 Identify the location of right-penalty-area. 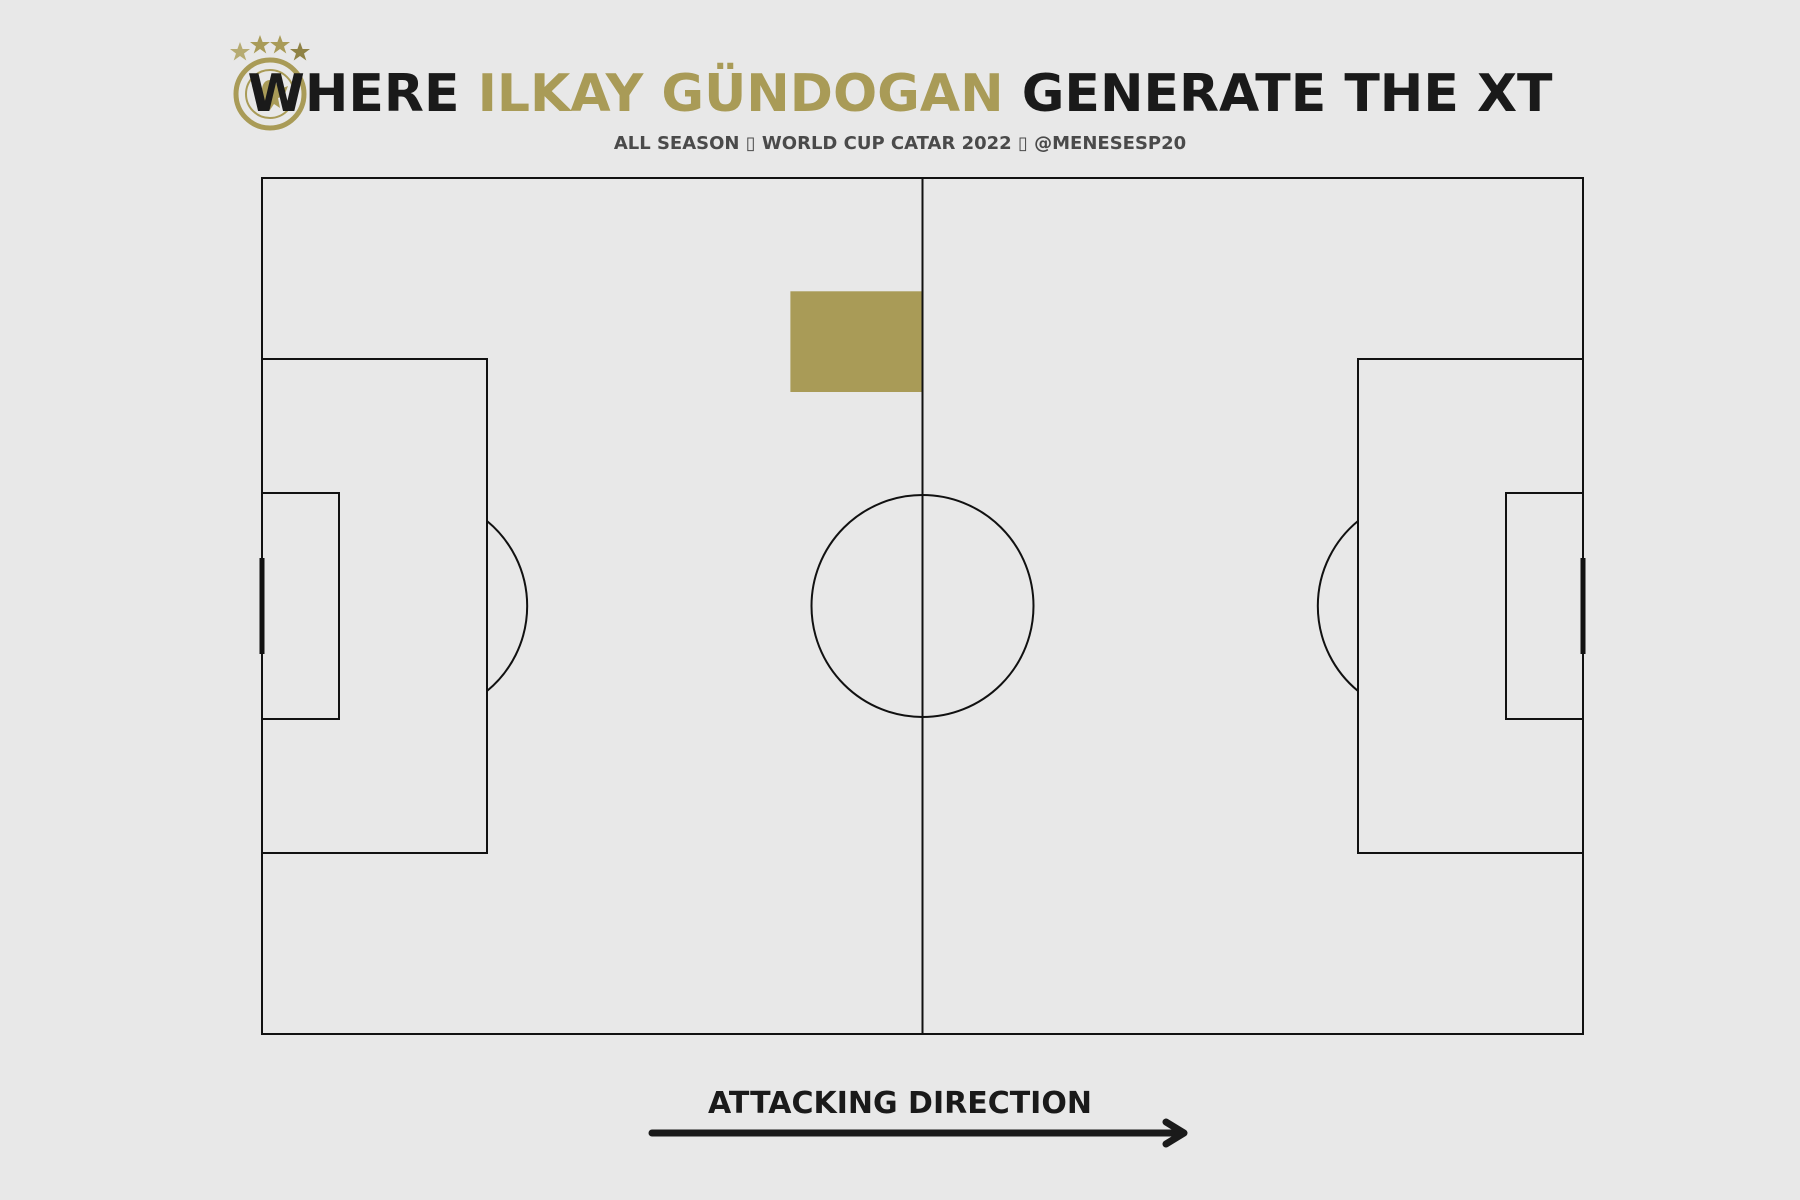
(1470, 606).